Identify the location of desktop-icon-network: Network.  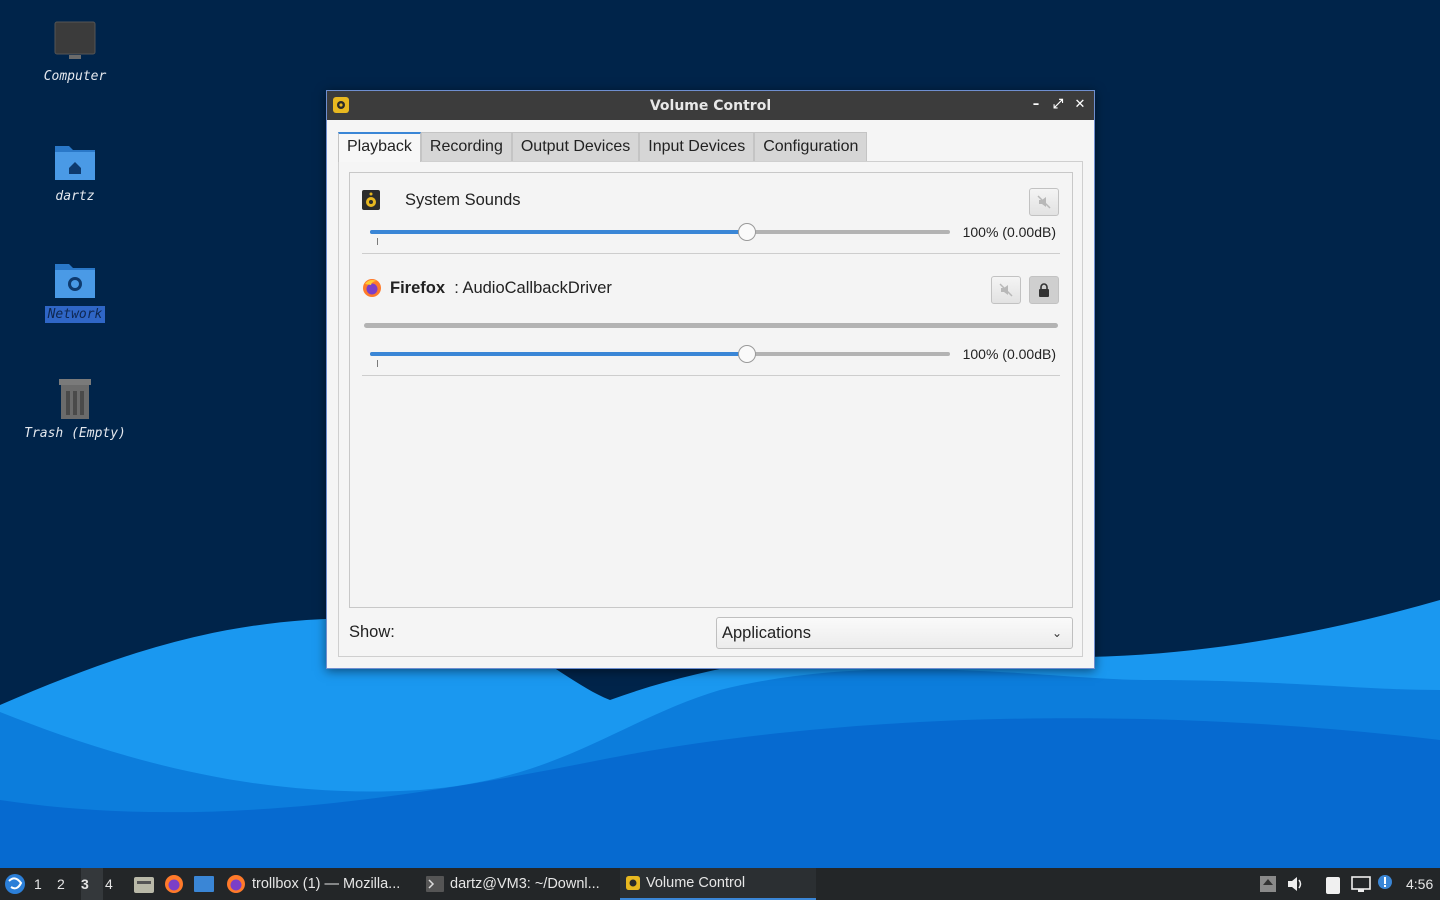
(75, 290).